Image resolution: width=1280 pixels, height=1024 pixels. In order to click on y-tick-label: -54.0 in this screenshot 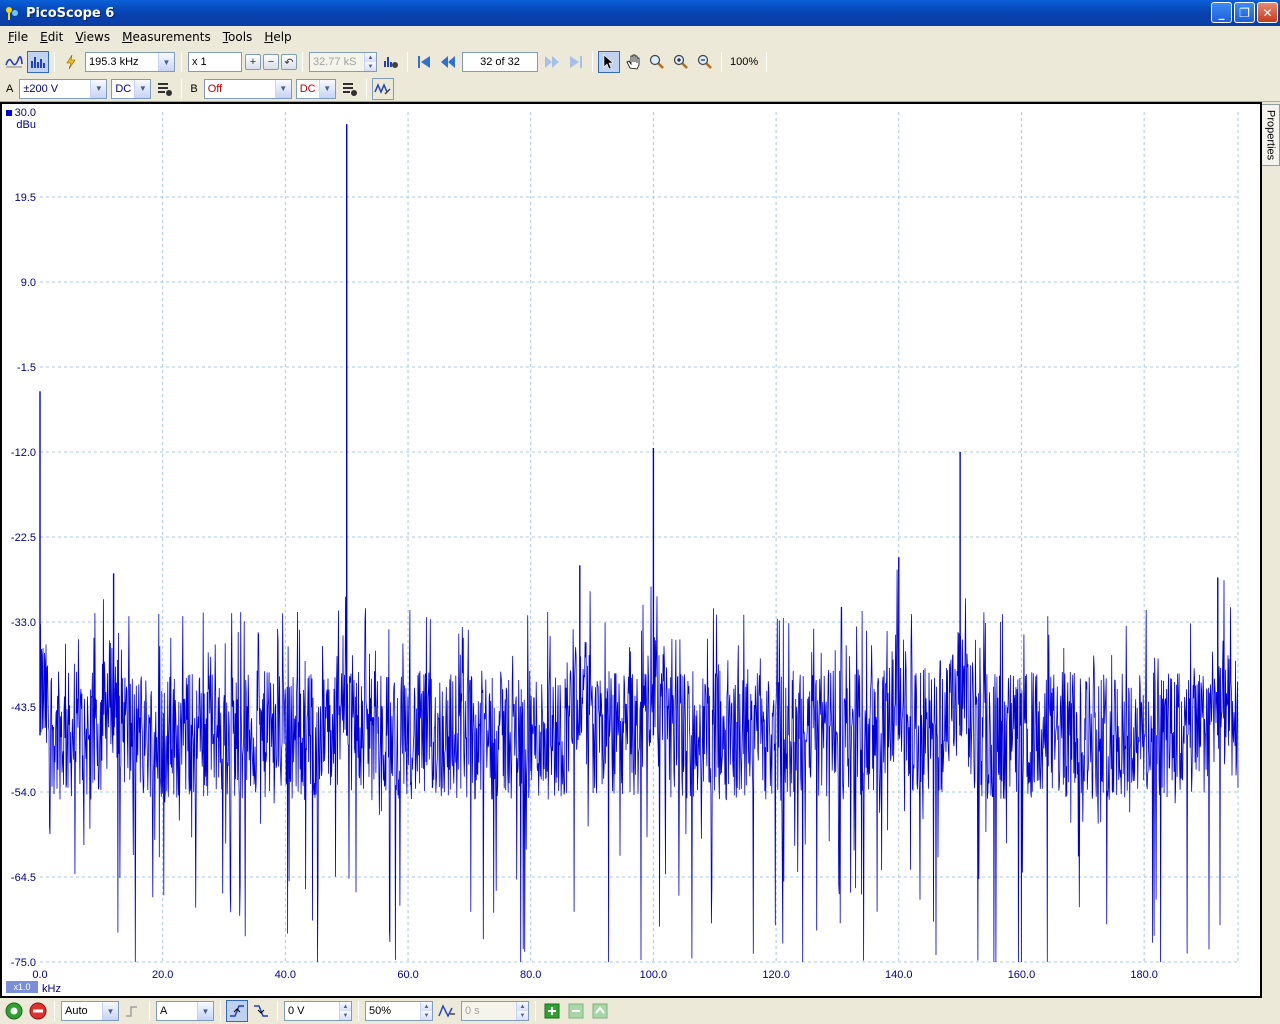, I will do `click(23, 793)`.